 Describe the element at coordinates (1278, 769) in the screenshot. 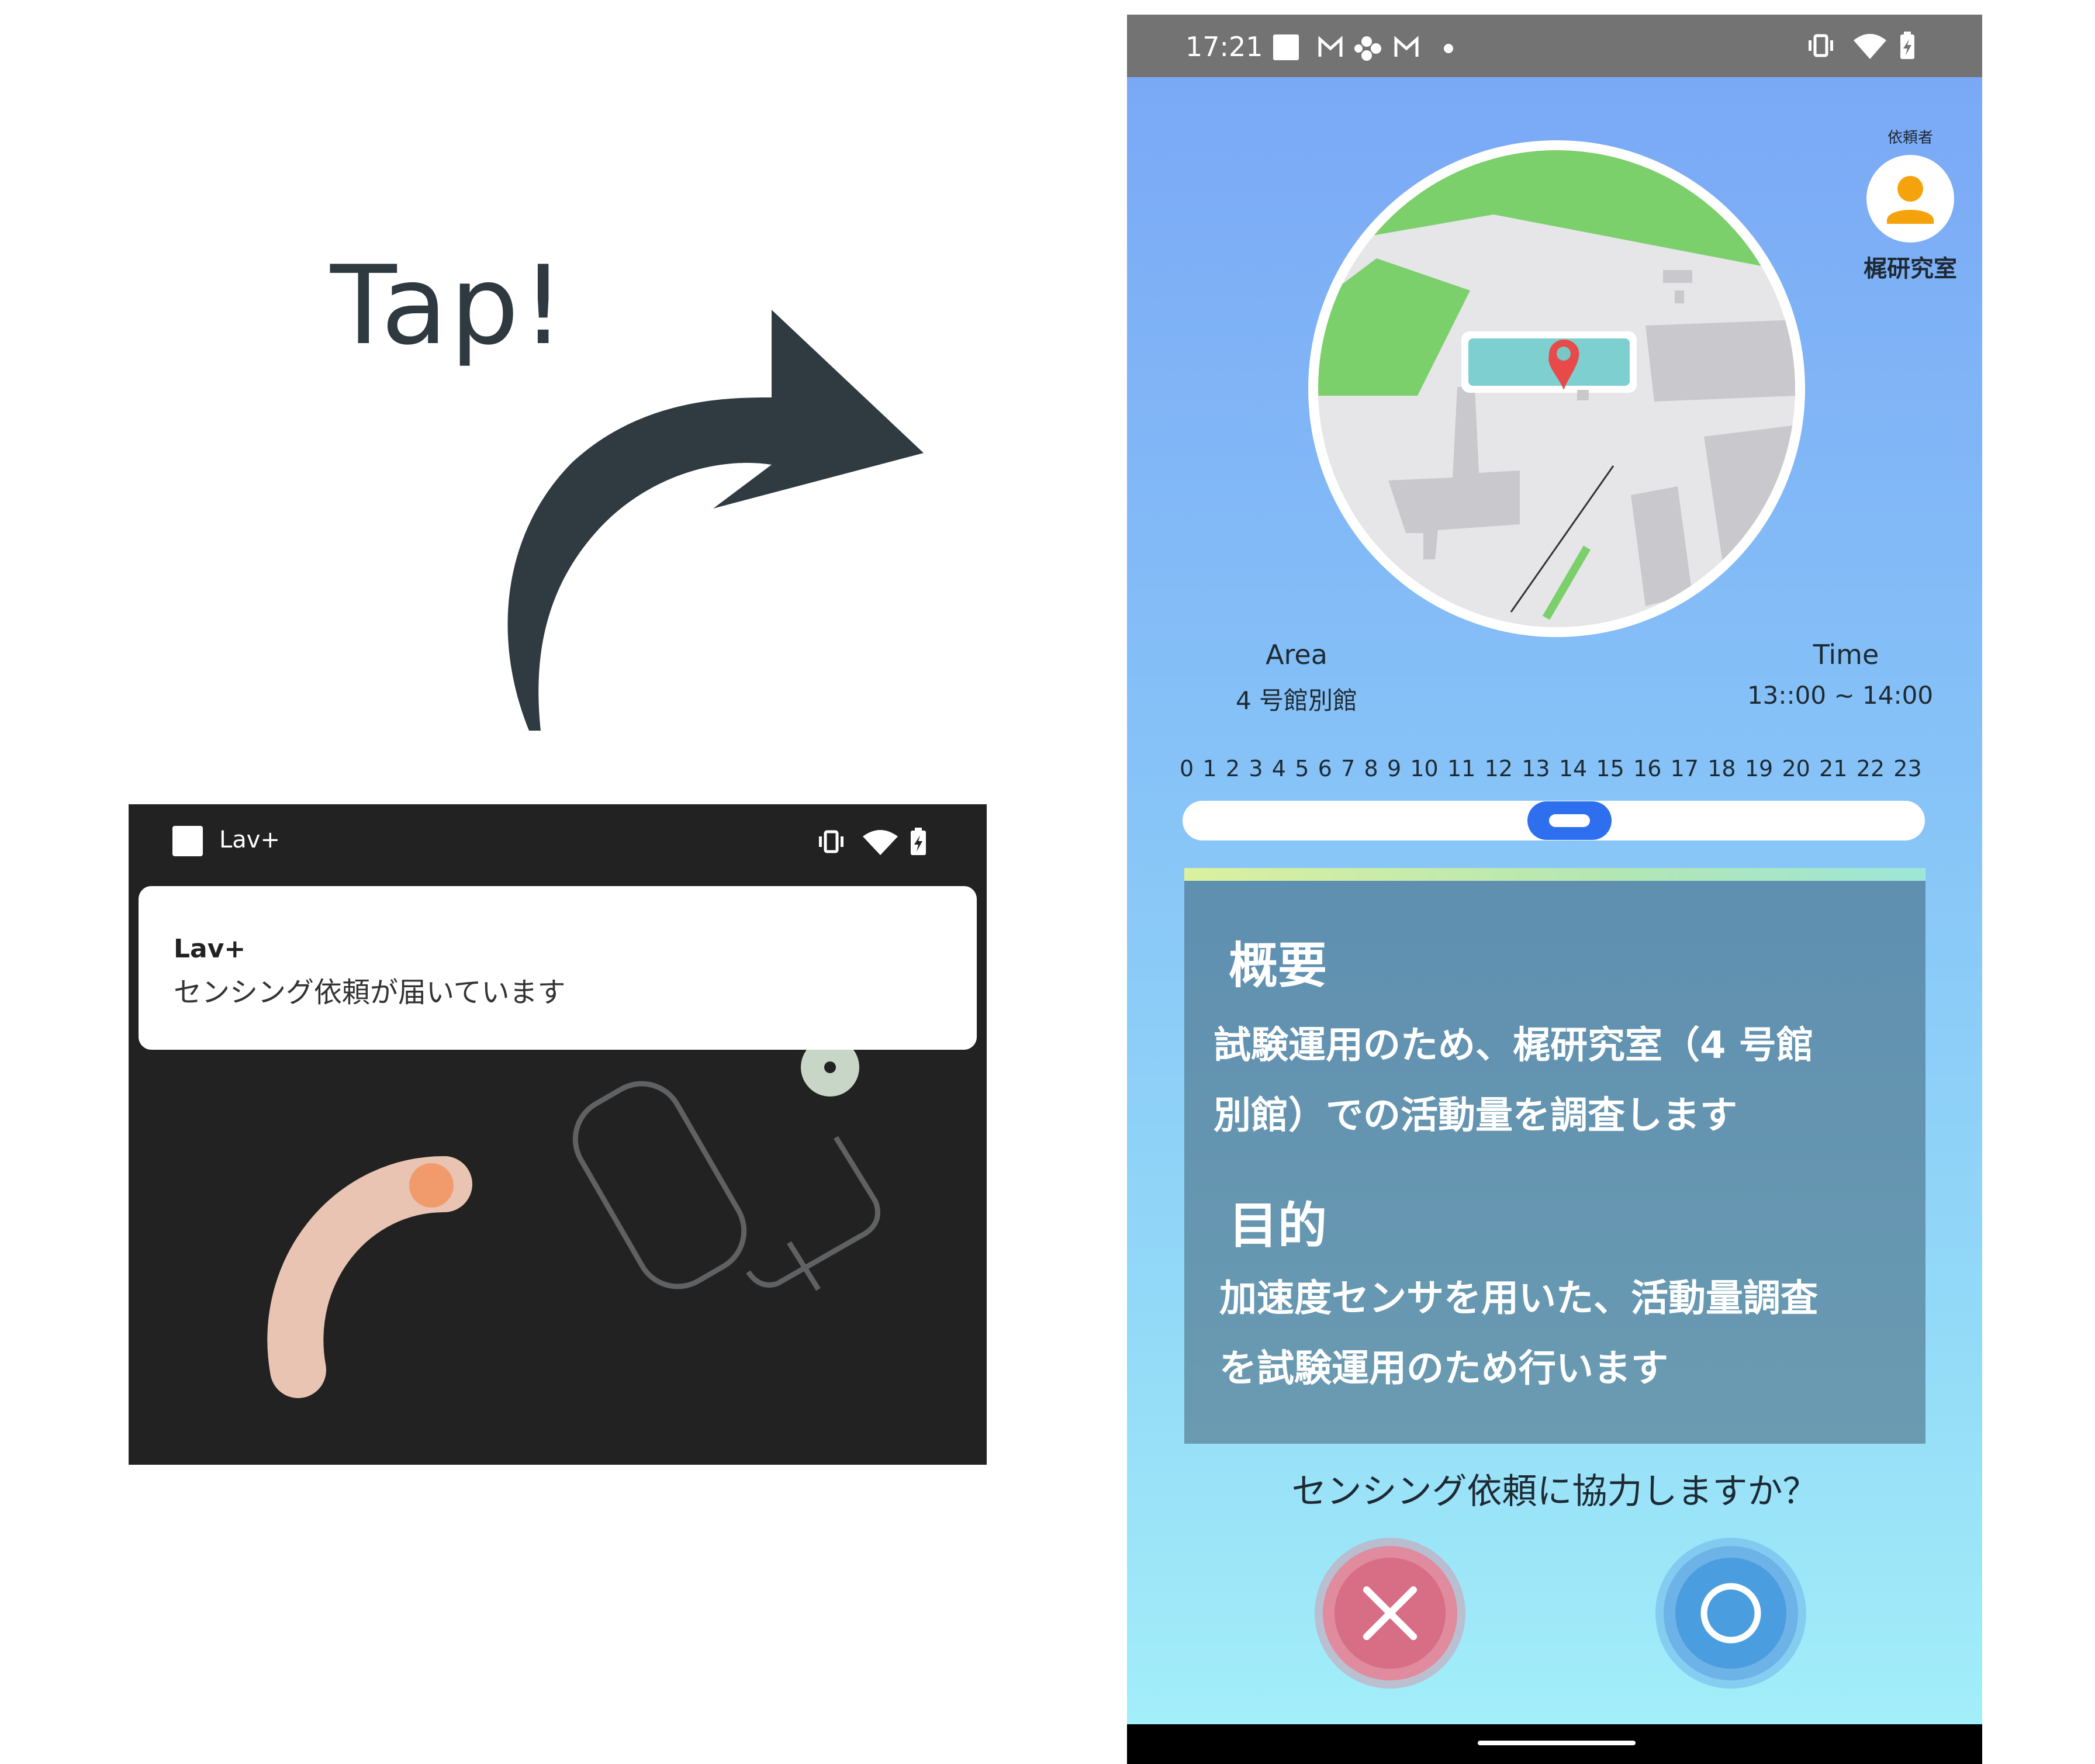

I see `hour-tick-label: 4` at that location.